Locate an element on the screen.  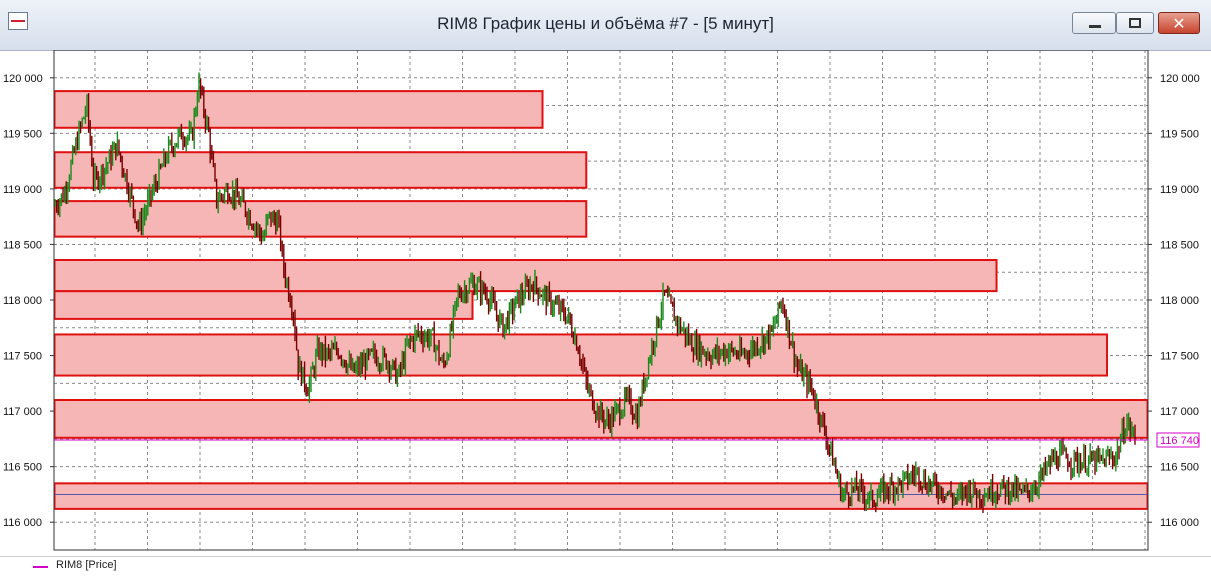
minimize-icon is located at coordinates (1095, 26).